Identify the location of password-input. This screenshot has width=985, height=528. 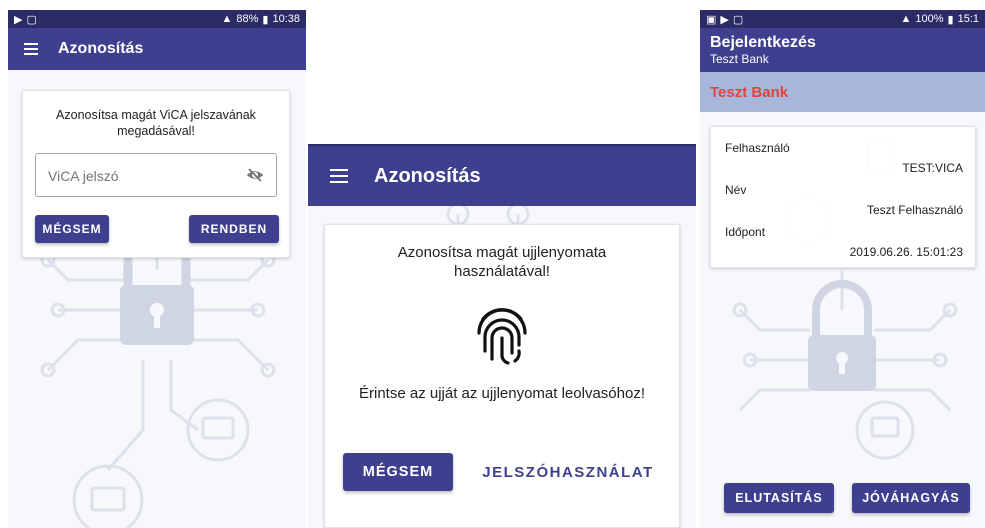
(133, 176).